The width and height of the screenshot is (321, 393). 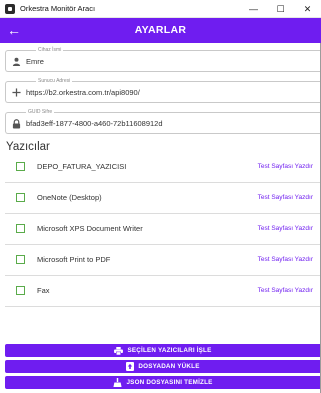 I want to click on window-controls: — ☐ ✕, so click(x=280, y=9).